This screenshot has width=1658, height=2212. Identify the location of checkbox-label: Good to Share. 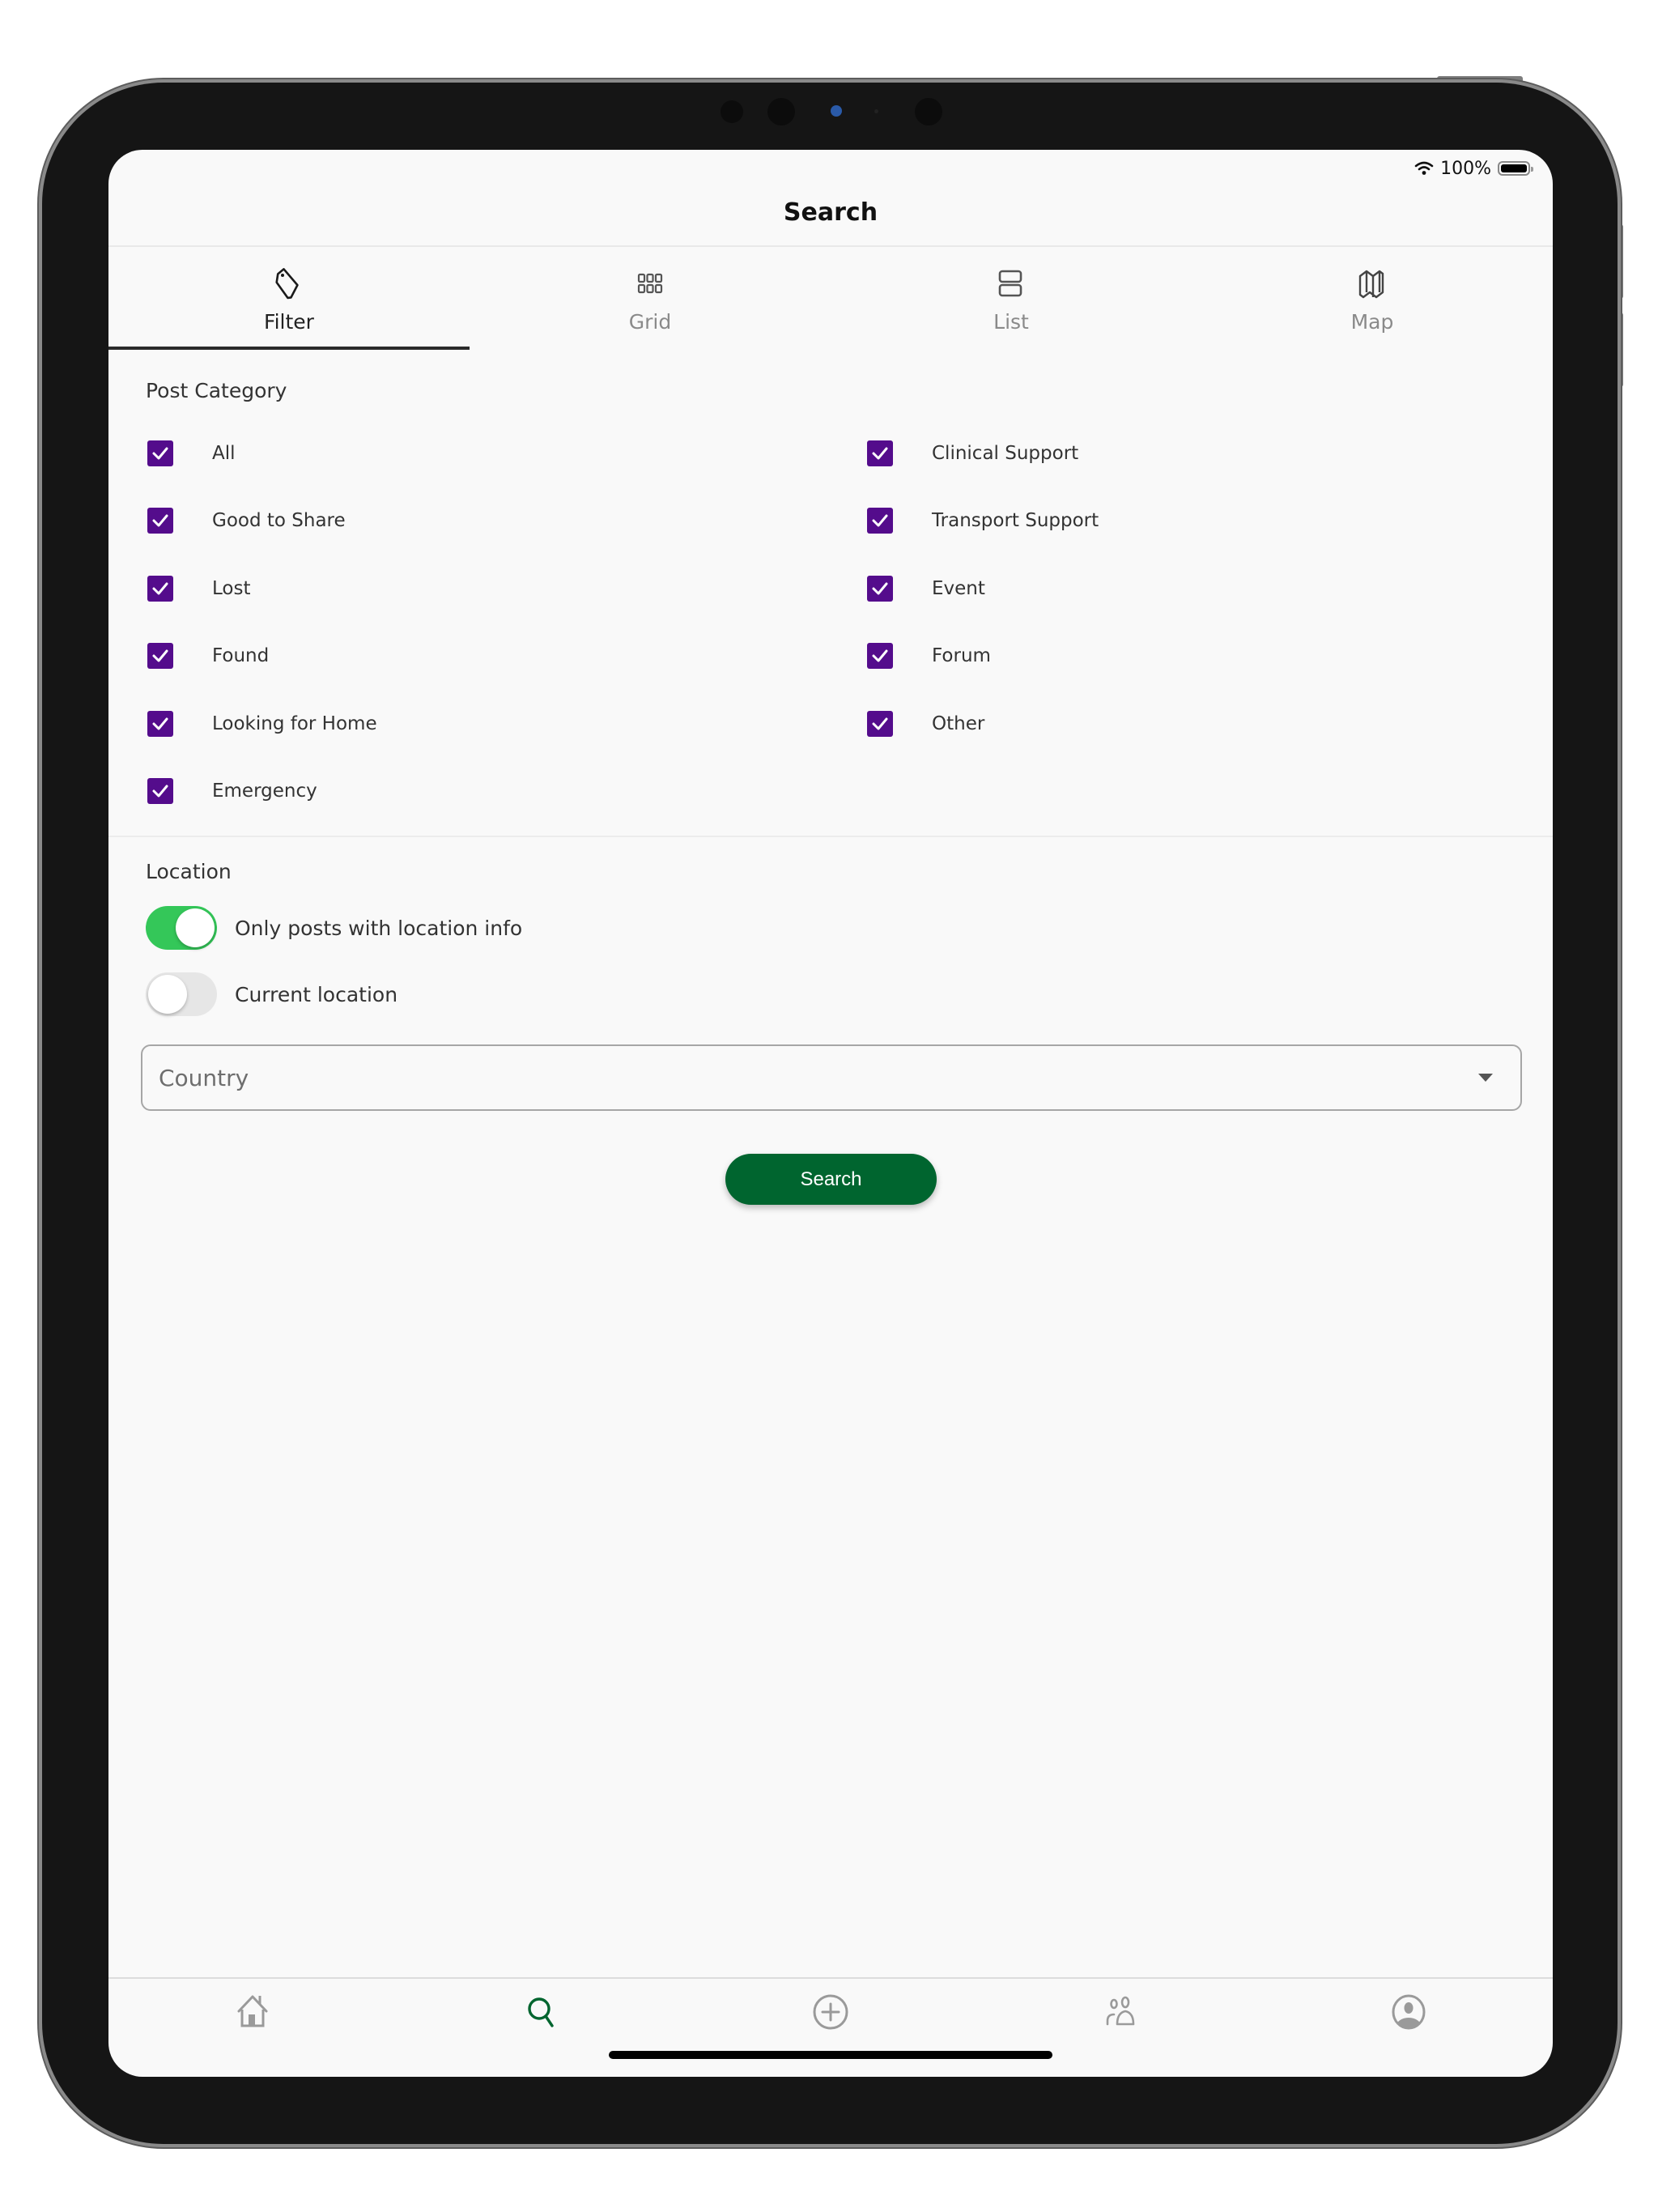
(279, 520).